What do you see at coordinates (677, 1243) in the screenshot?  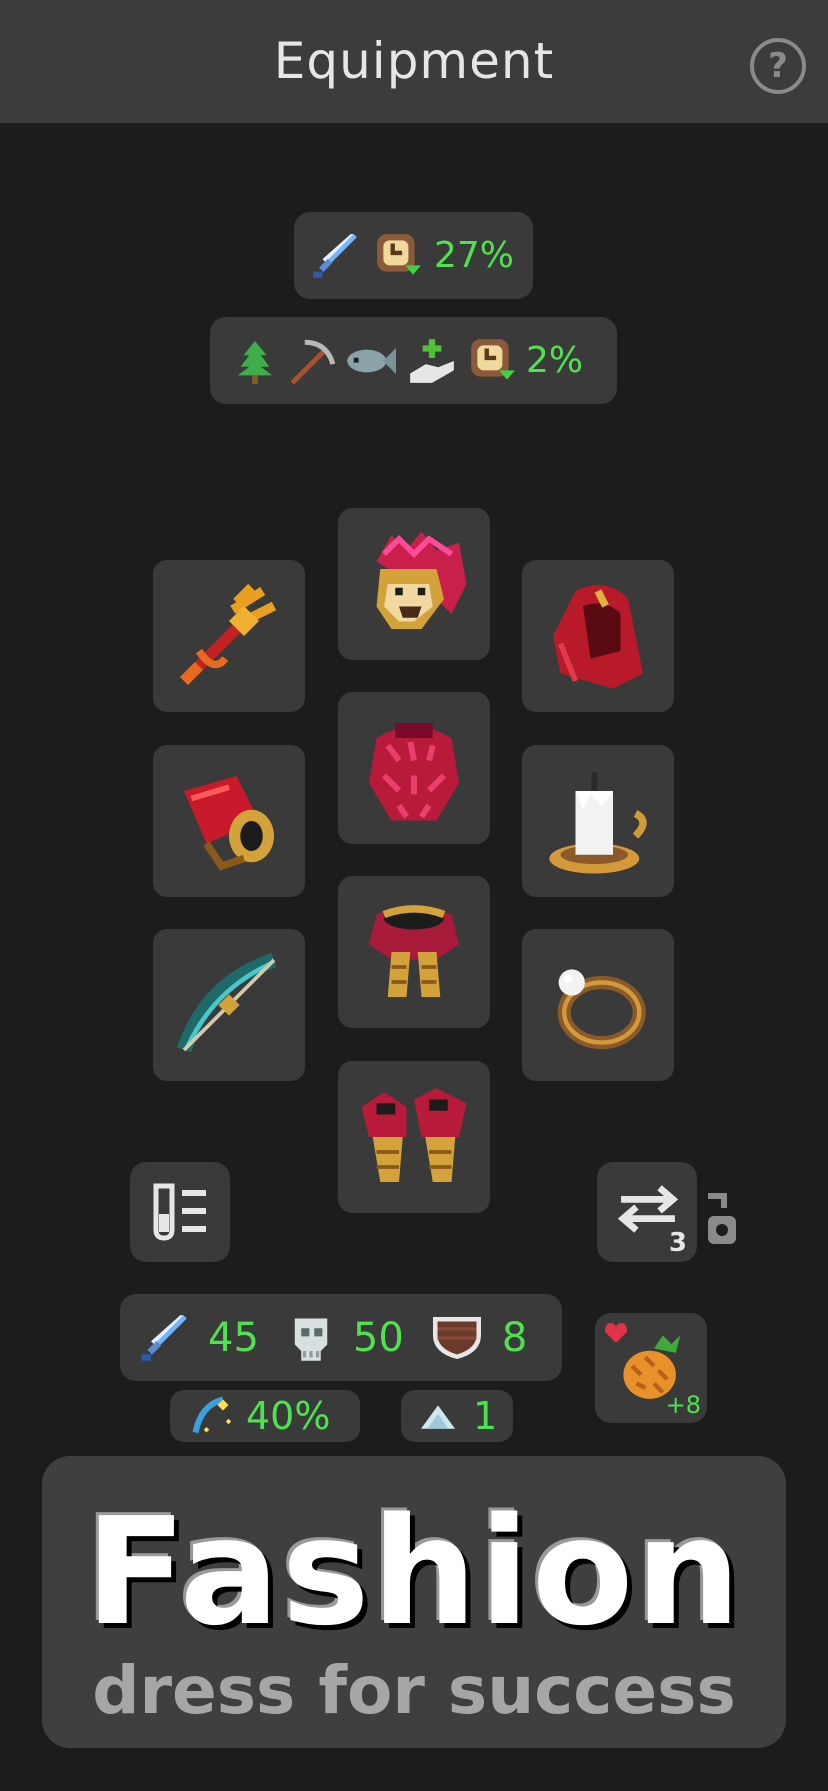 I see `swap-count: 3` at bounding box center [677, 1243].